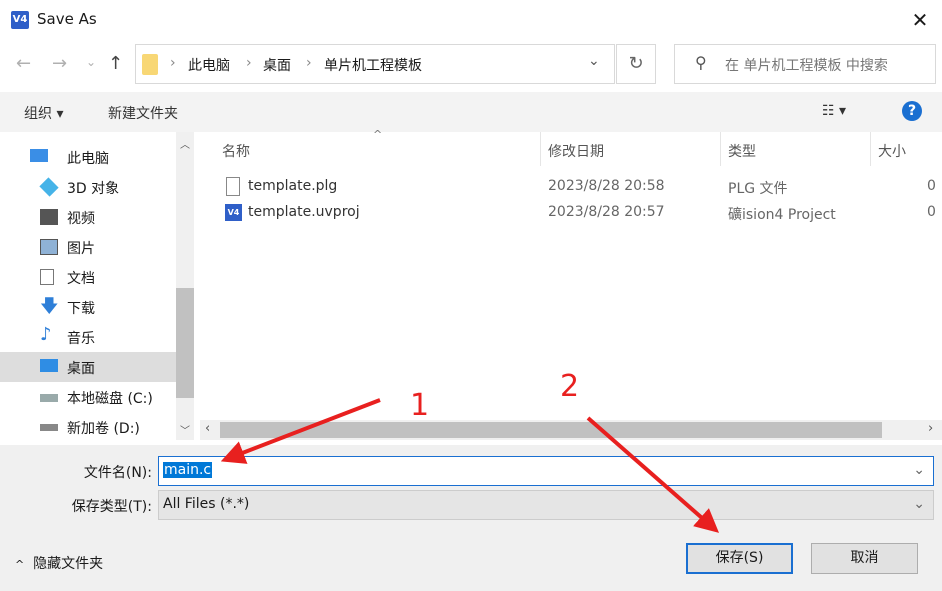 The height and width of the screenshot is (591, 942). What do you see at coordinates (606, 186) in the screenshot?
I see `file-date: 2023/8/28 20:58` at bounding box center [606, 186].